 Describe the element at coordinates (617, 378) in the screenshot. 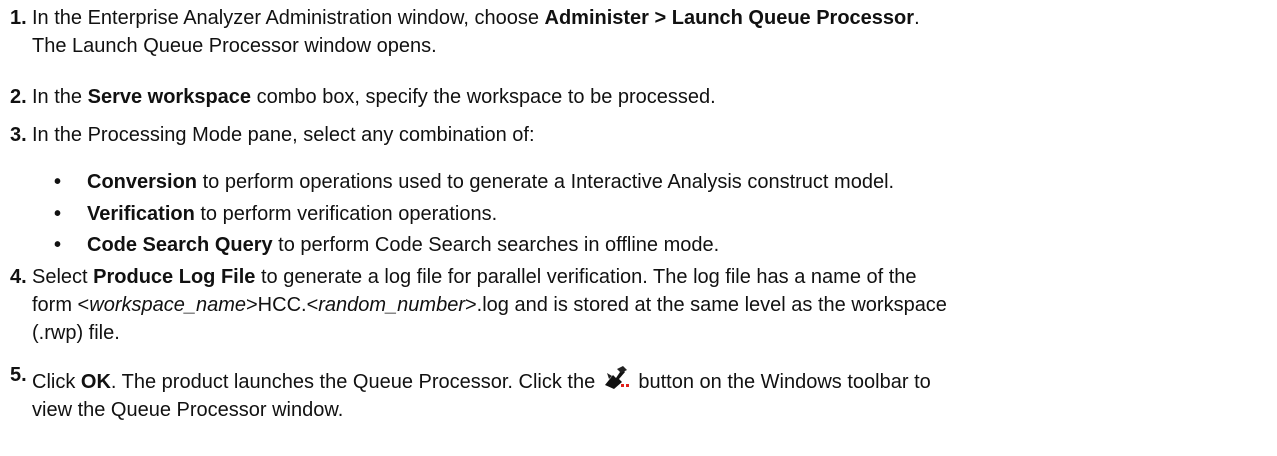

I see `queue-processor-icon` at that location.